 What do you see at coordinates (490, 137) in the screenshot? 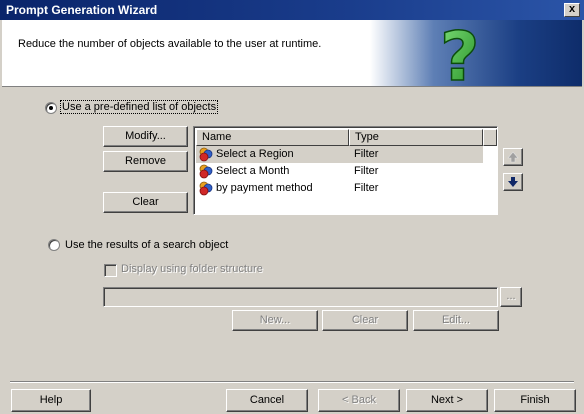
I see `column-header-filler` at bounding box center [490, 137].